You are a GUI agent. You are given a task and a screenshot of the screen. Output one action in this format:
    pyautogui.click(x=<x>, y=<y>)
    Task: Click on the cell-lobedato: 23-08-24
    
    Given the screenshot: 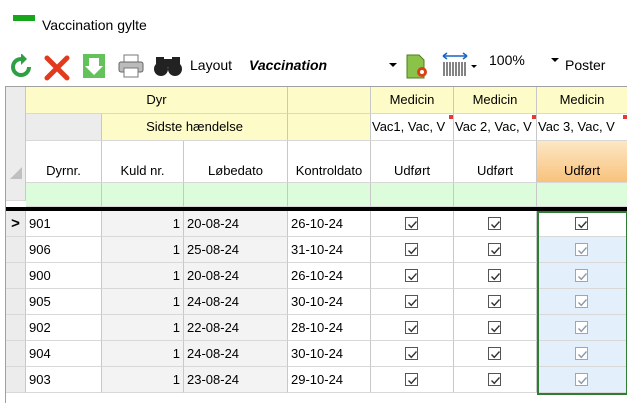 What is the action you would take?
    pyautogui.click(x=236, y=380)
    